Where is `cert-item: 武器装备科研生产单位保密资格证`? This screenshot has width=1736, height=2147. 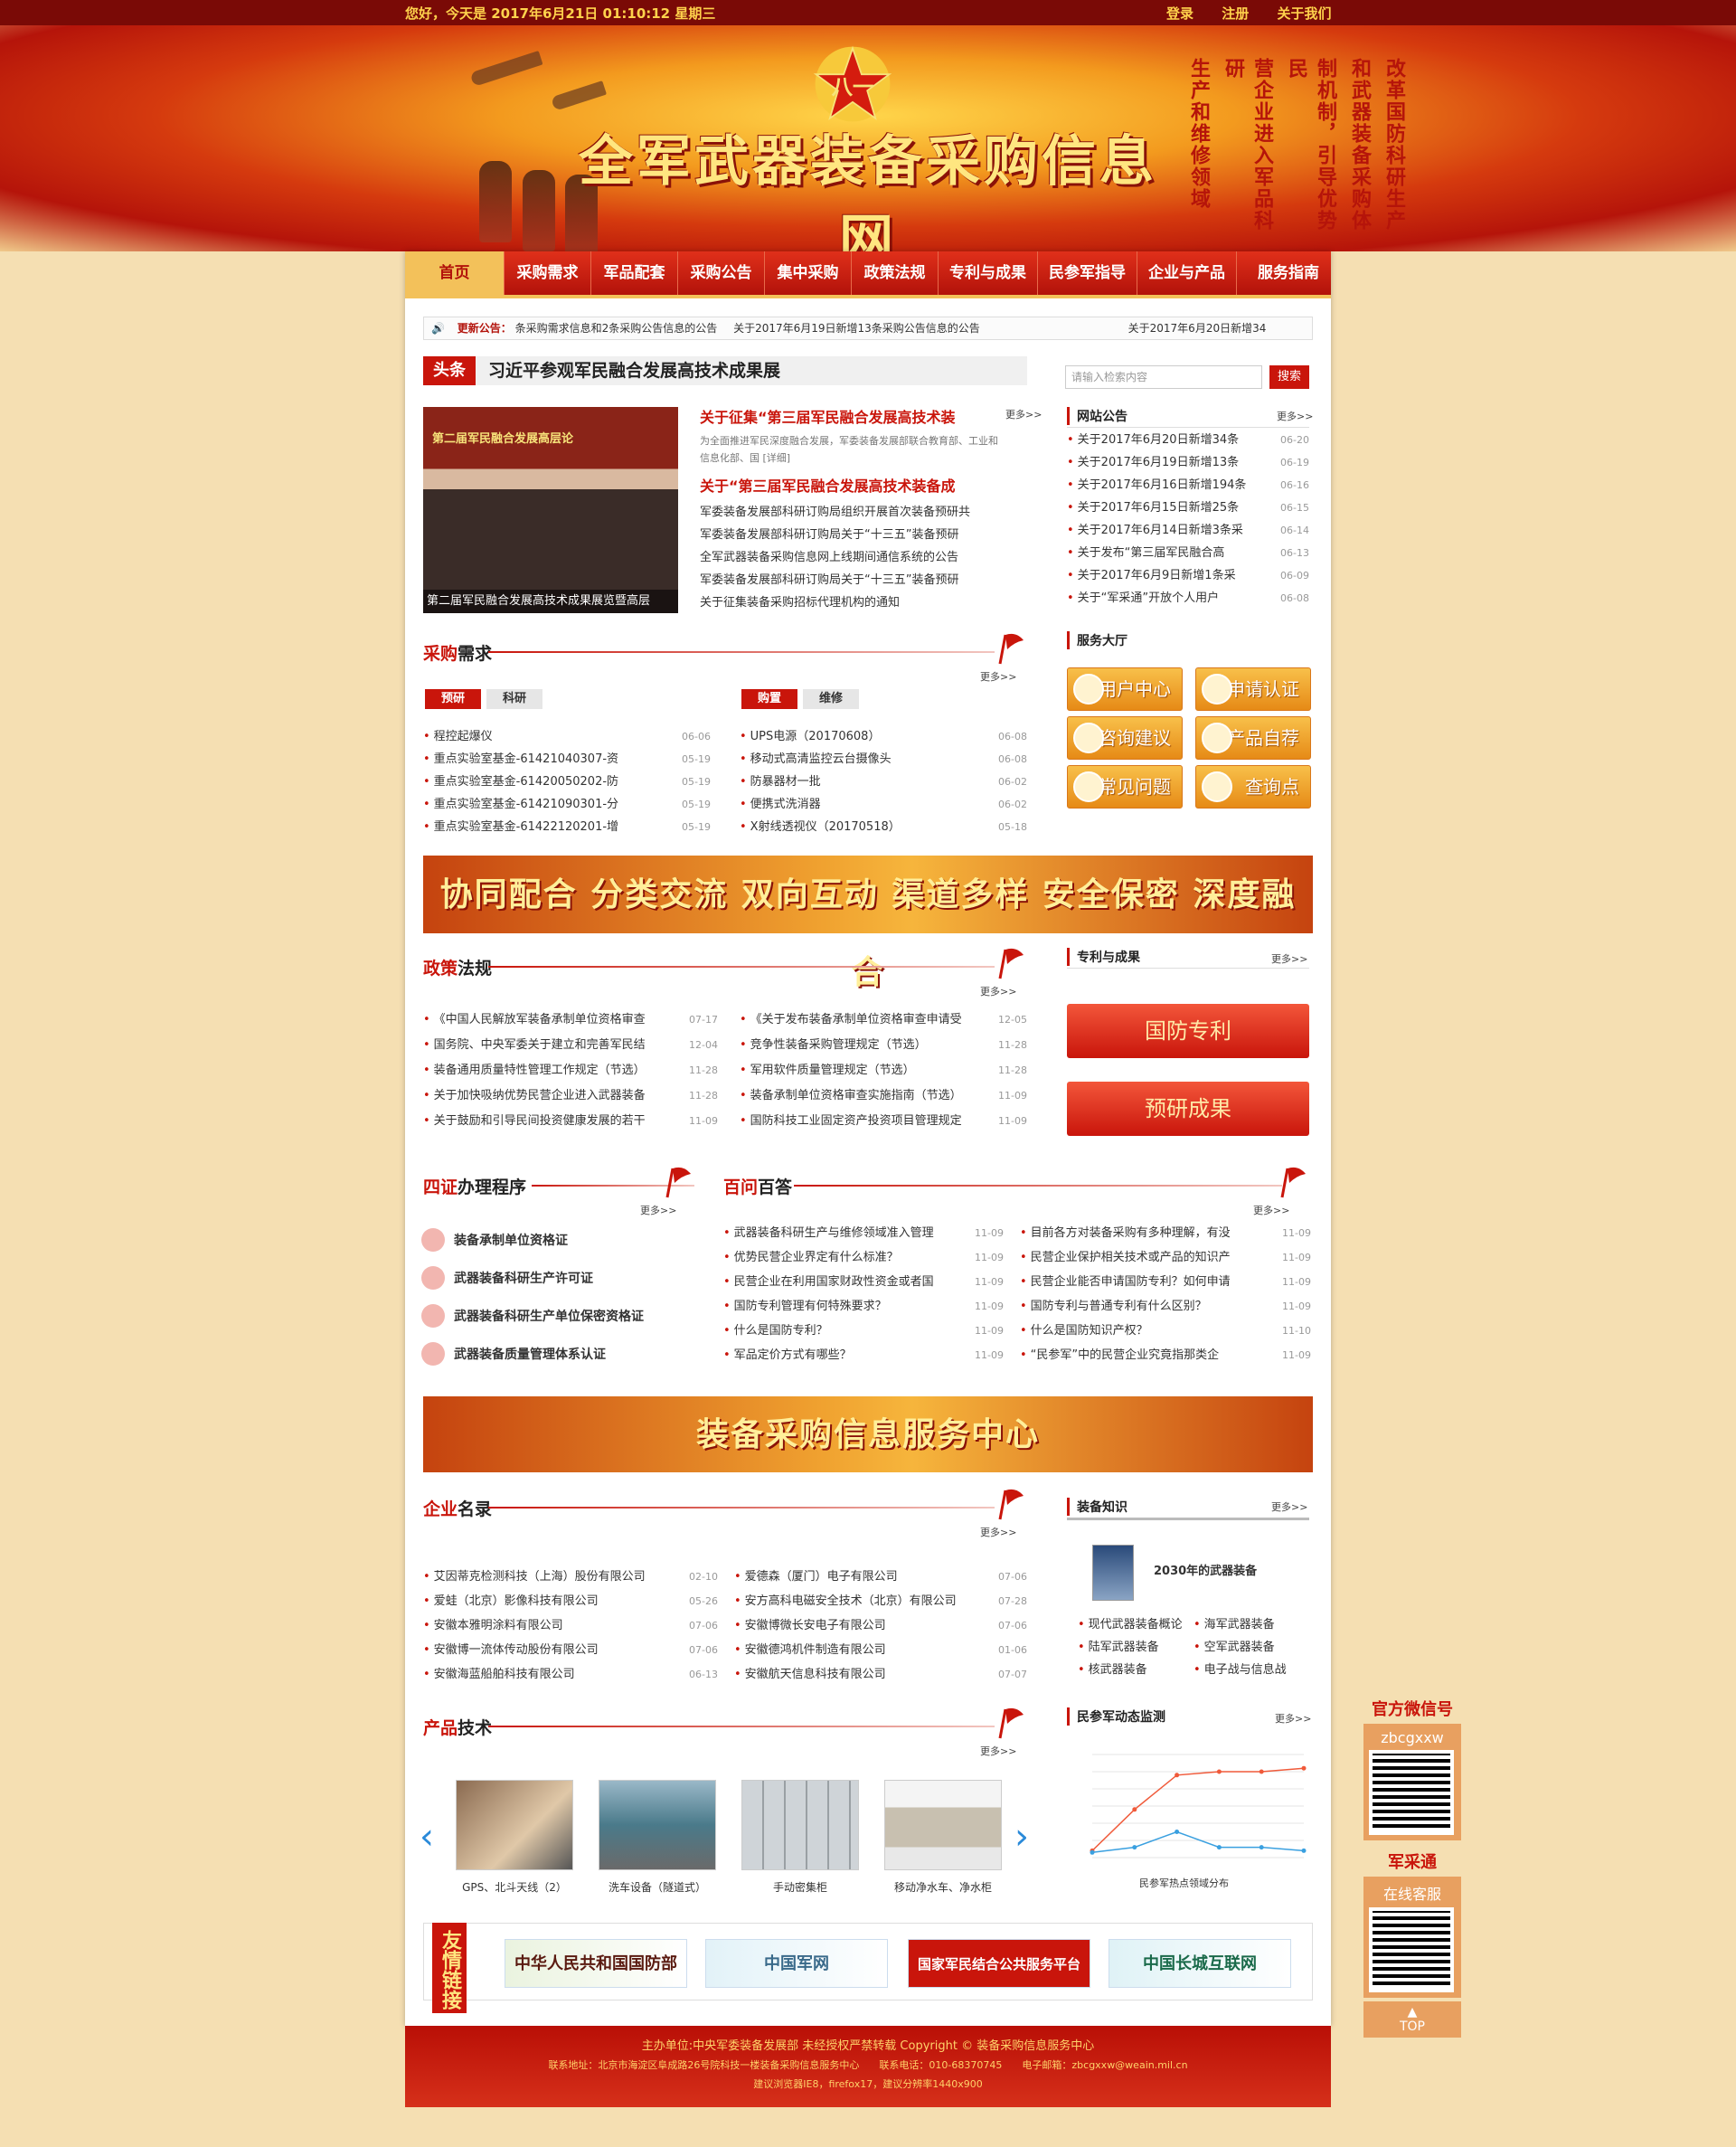 cert-item: 武器装备科研生产单位保密资格证 is located at coordinates (533, 1316).